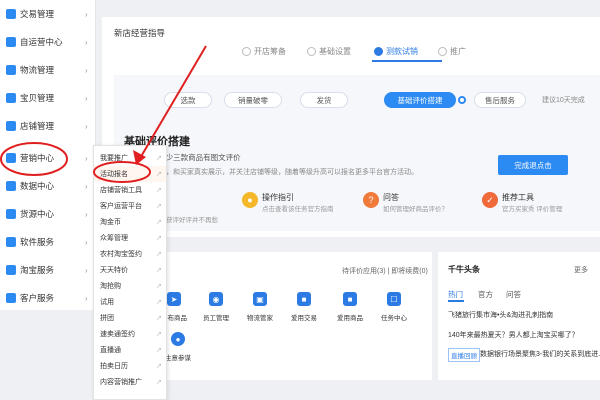 The width and height of the screenshot is (600, 400). What do you see at coordinates (264, 51) in the screenshot?
I see `step-store-prep: 开店筹备` at bounding box center [264, 51].